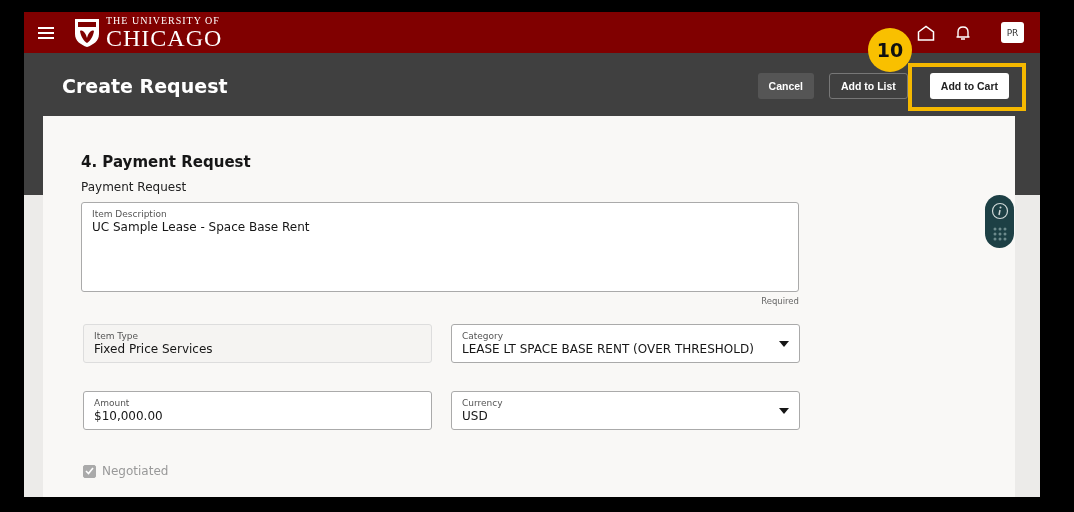 This screenshot has width=1074, height=512. I want to click on section-heading: 4. Payment Request, so click(166, 162).